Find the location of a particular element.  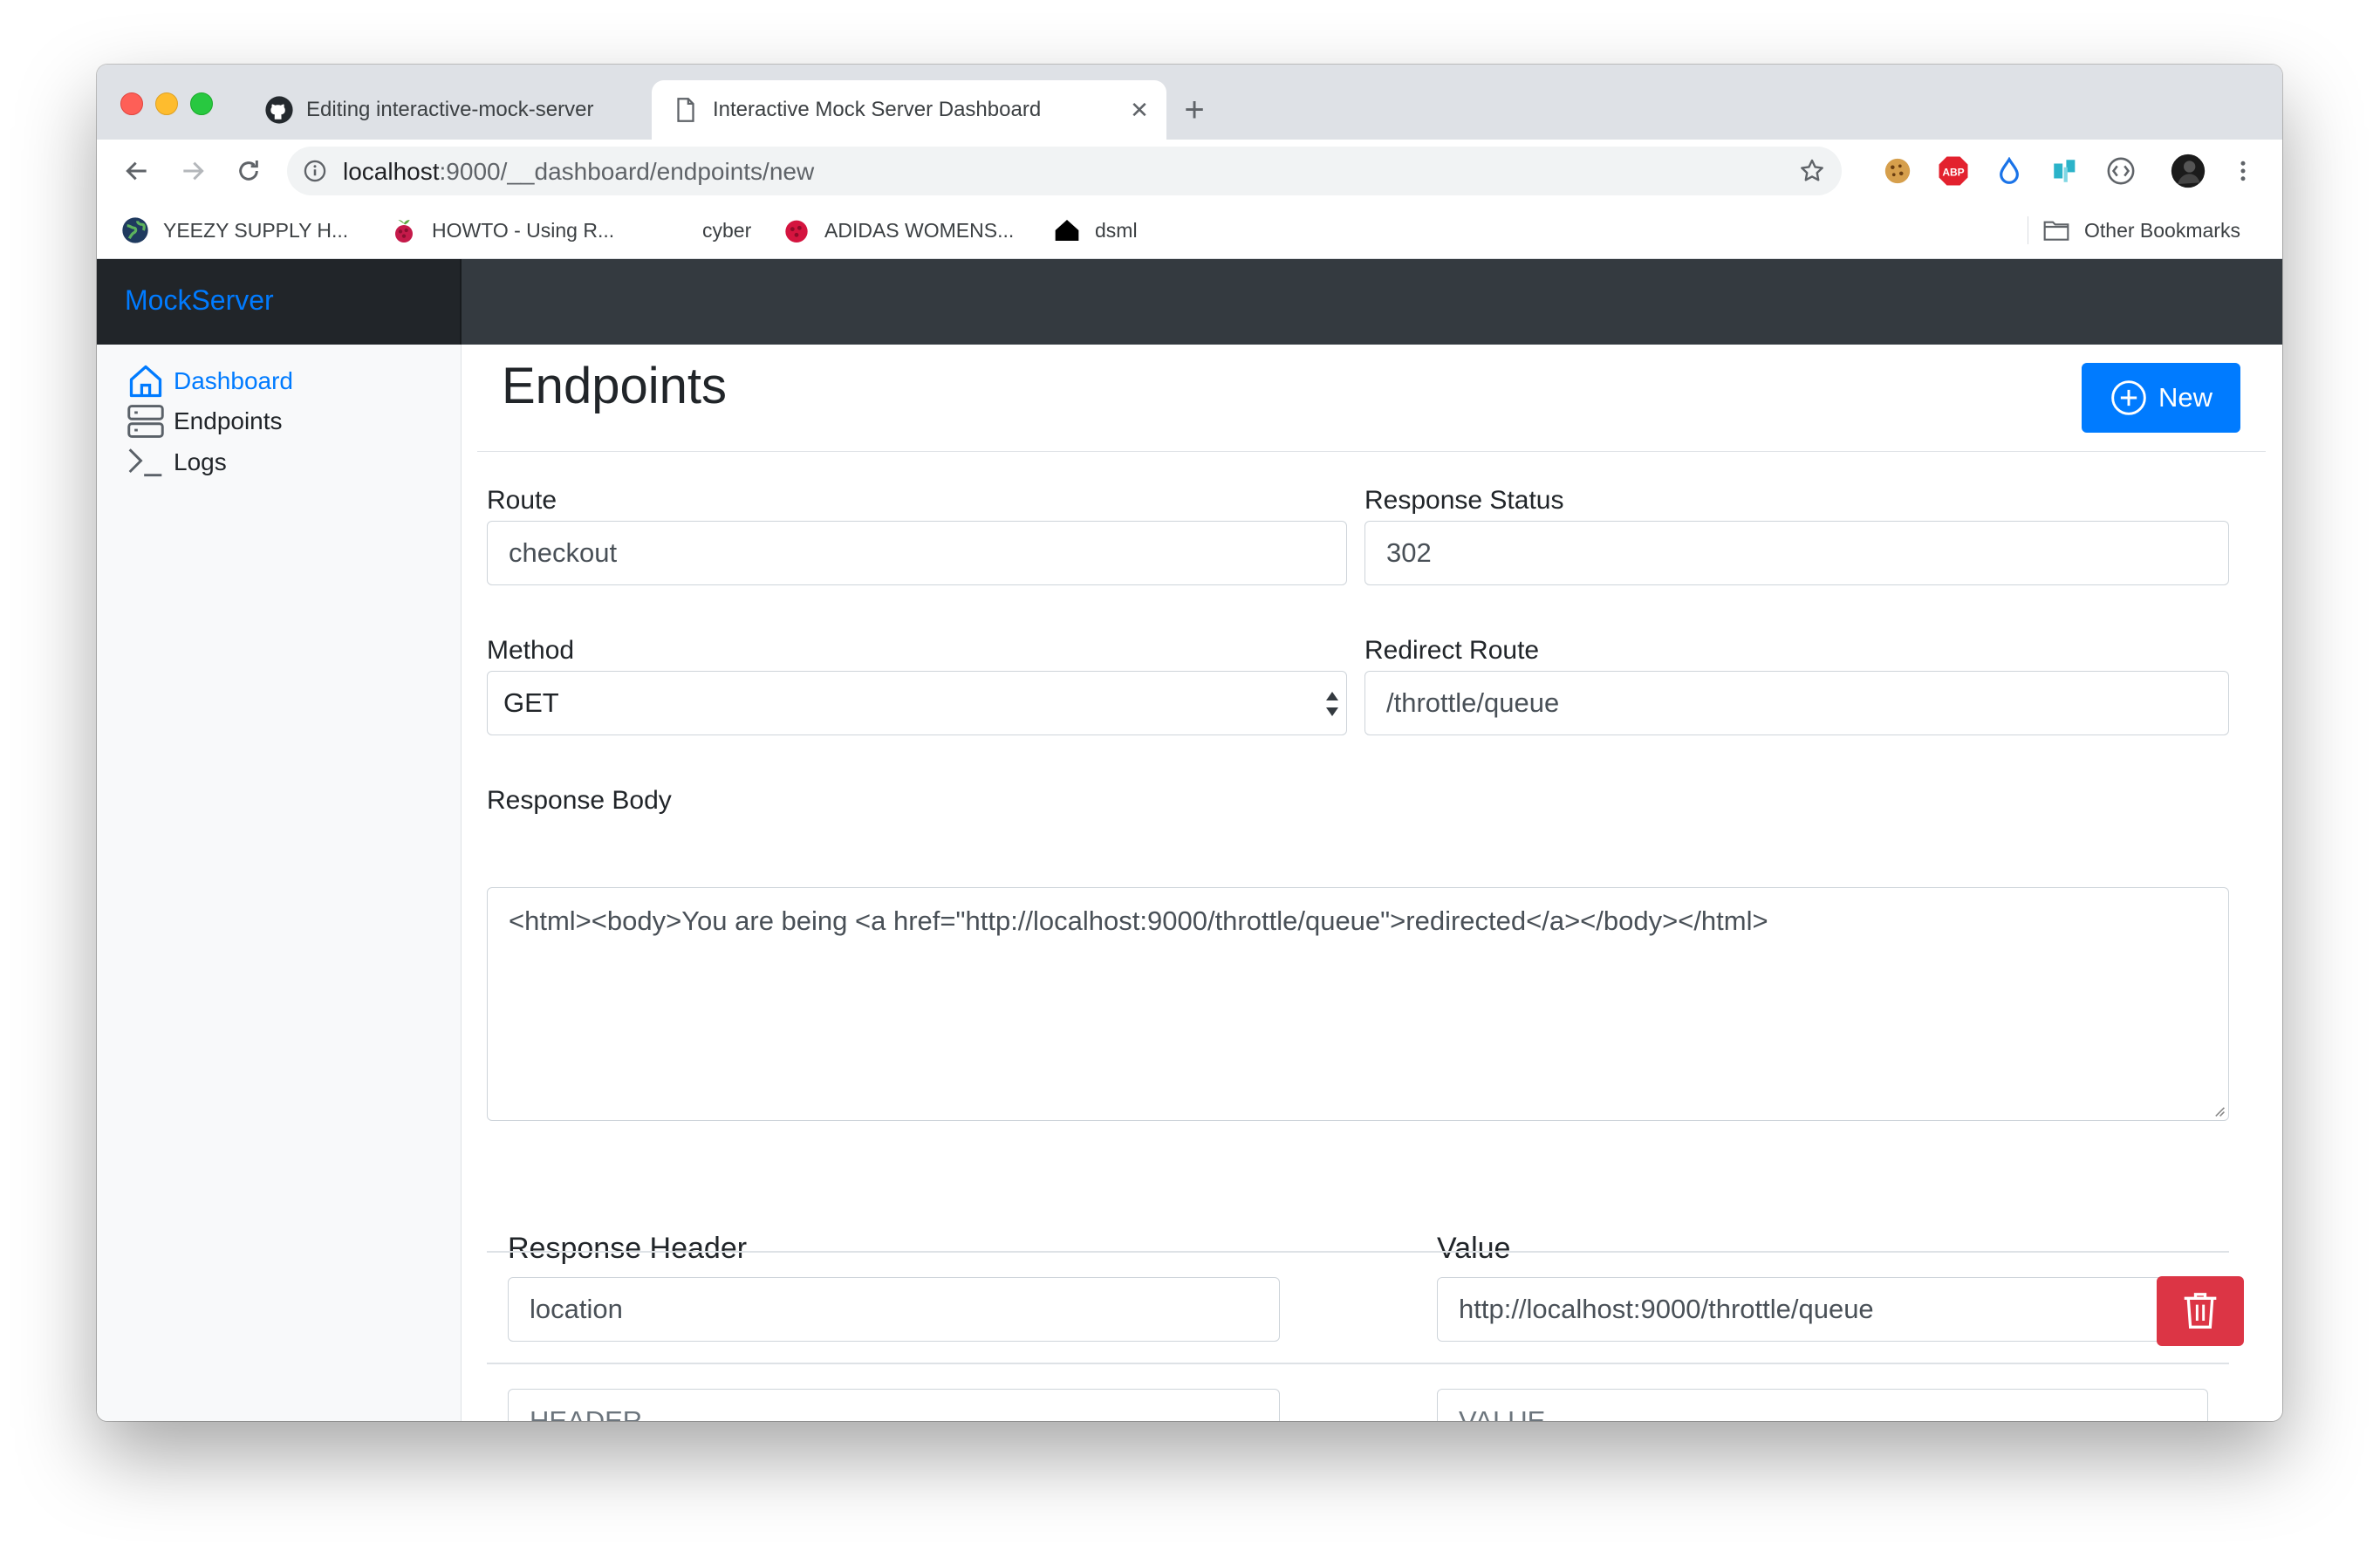

method-label: Method is located at coordinates (531, 650).